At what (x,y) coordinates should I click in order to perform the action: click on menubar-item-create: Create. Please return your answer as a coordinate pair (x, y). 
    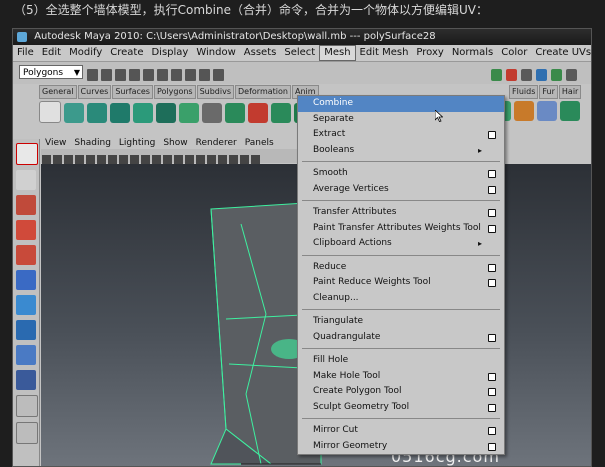
    Looking at the image, I should click on (126, 53).